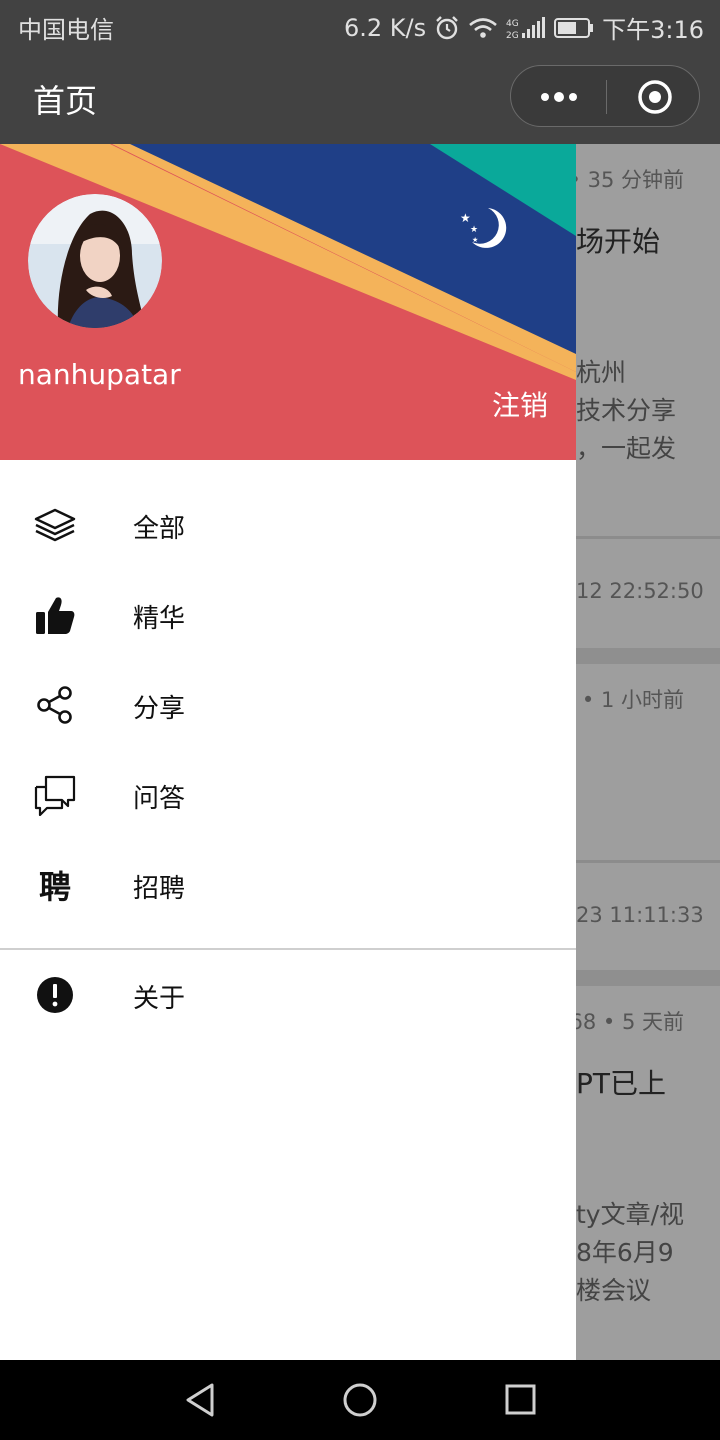  What do you see at coordinates (484, 228) in the screenshot?
I see `night-mode-icon: ★ ★ ★` at bounding box center [484, 228].